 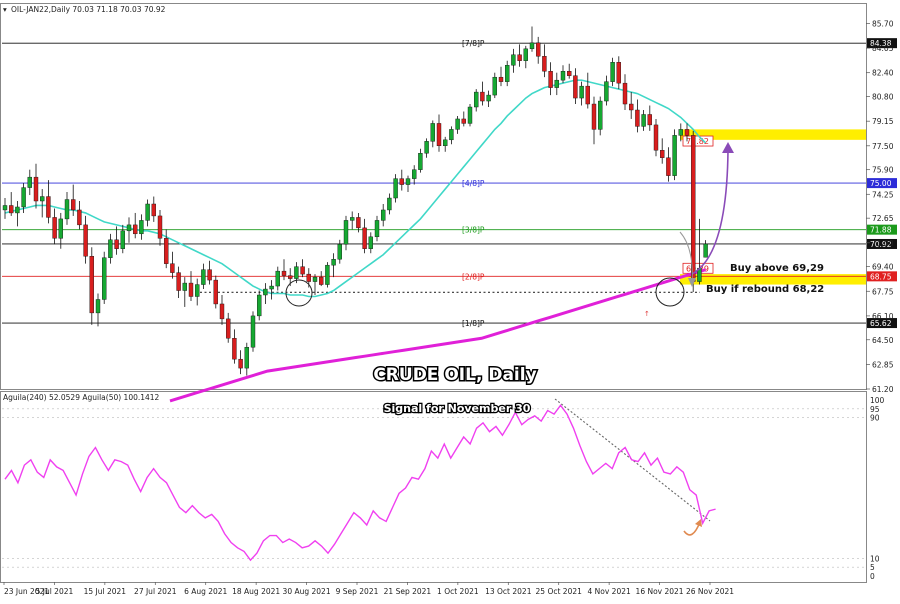 What do you see at coordinates (883, 194) in the screenshot?
I see `y-tick-label: 74.25` at bounding box center [883, 194].